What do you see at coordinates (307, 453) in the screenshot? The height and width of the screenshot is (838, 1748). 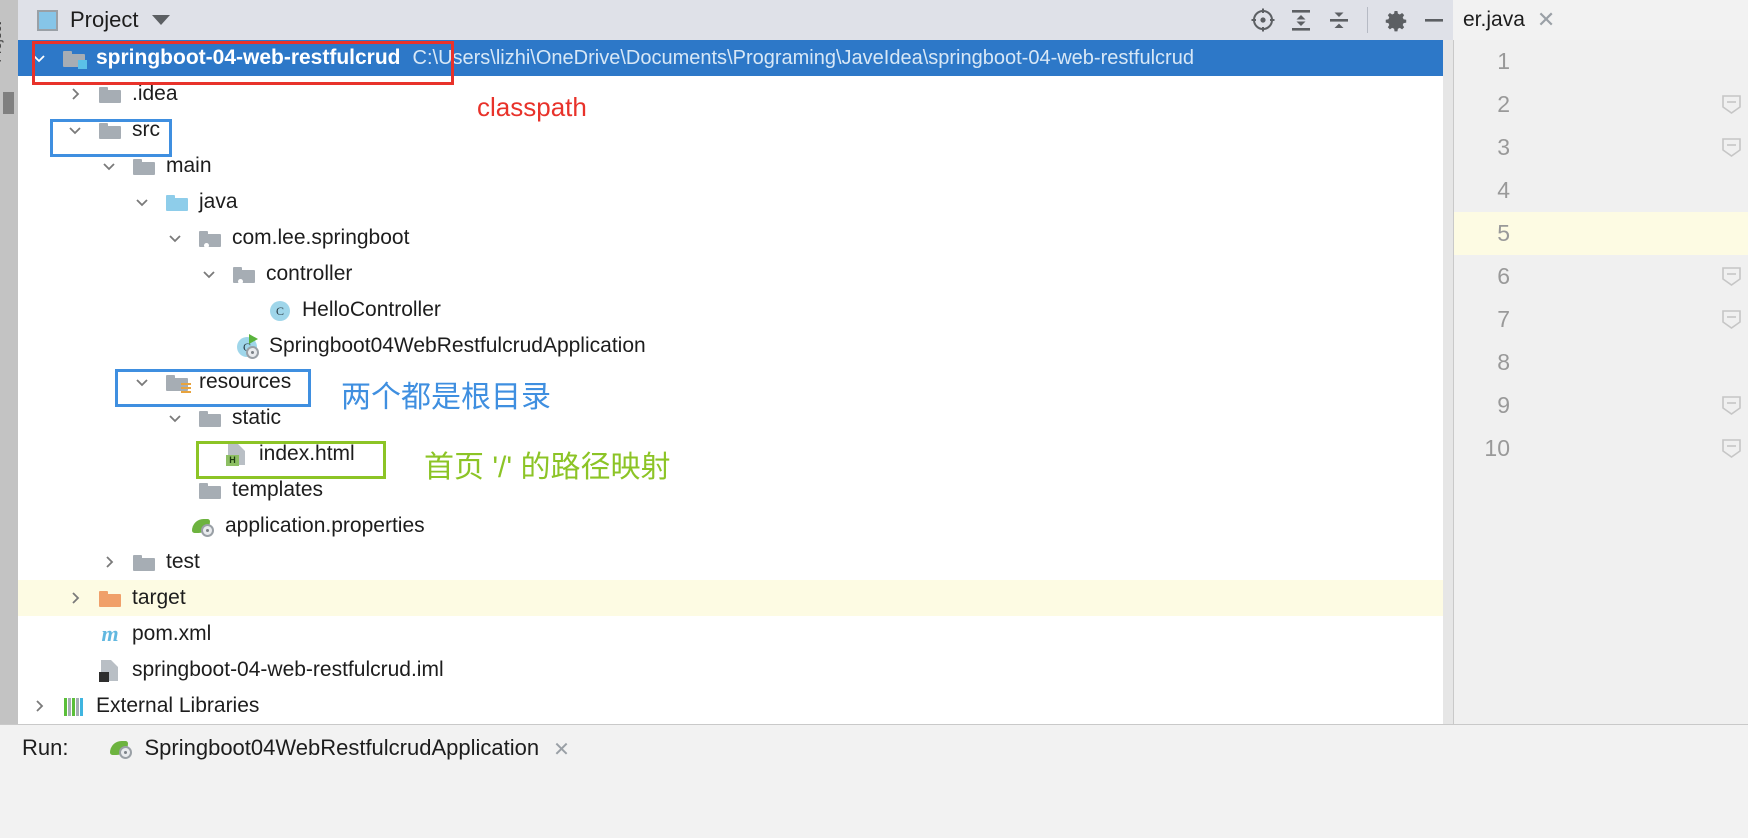 I see `tree-label: index.html` at bounding box center [307, 453].